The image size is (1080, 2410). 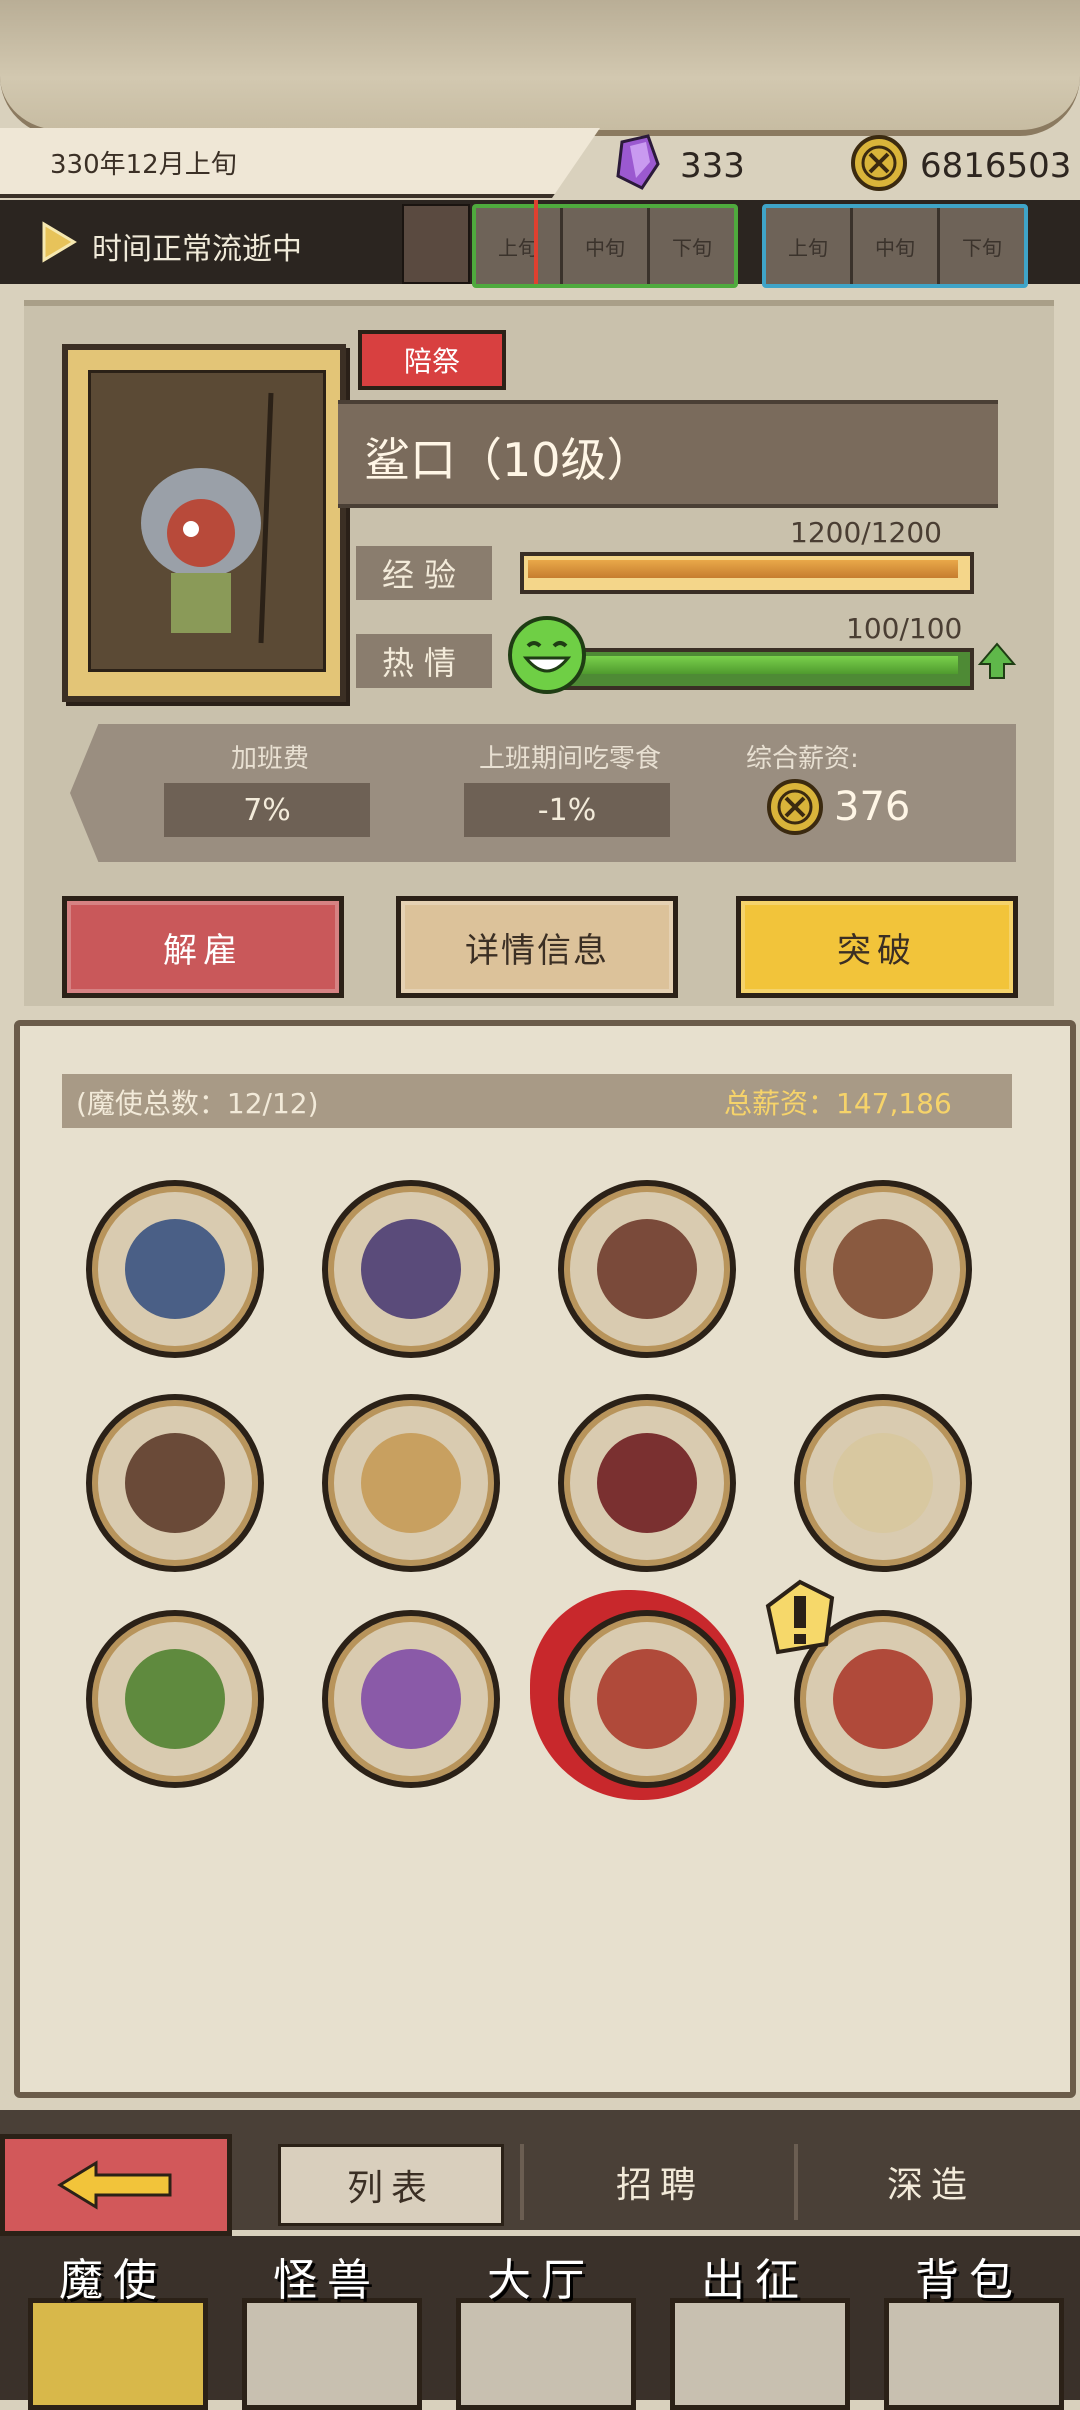 I want to click on arrow-up-icon, so click(x=997, y=660).